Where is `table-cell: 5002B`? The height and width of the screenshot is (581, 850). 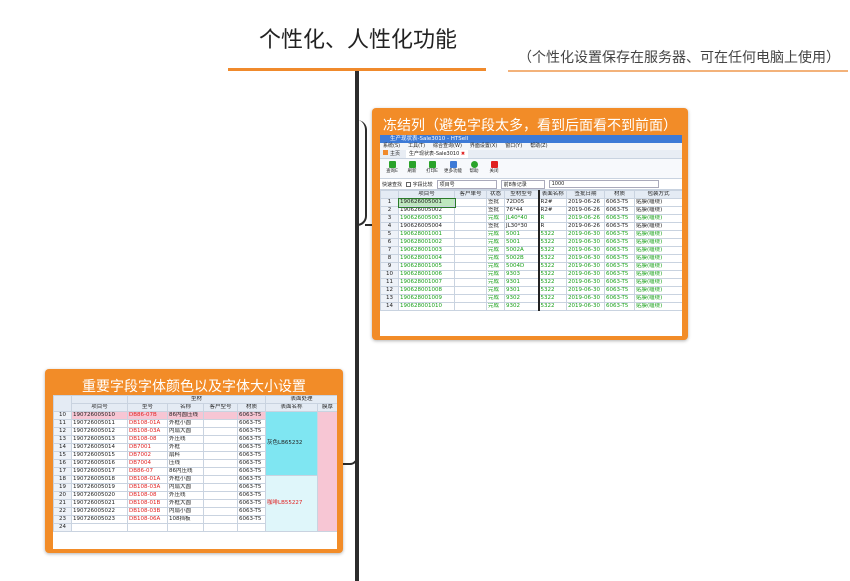
table-cell: 5002B is located at coordinates (522, 258).